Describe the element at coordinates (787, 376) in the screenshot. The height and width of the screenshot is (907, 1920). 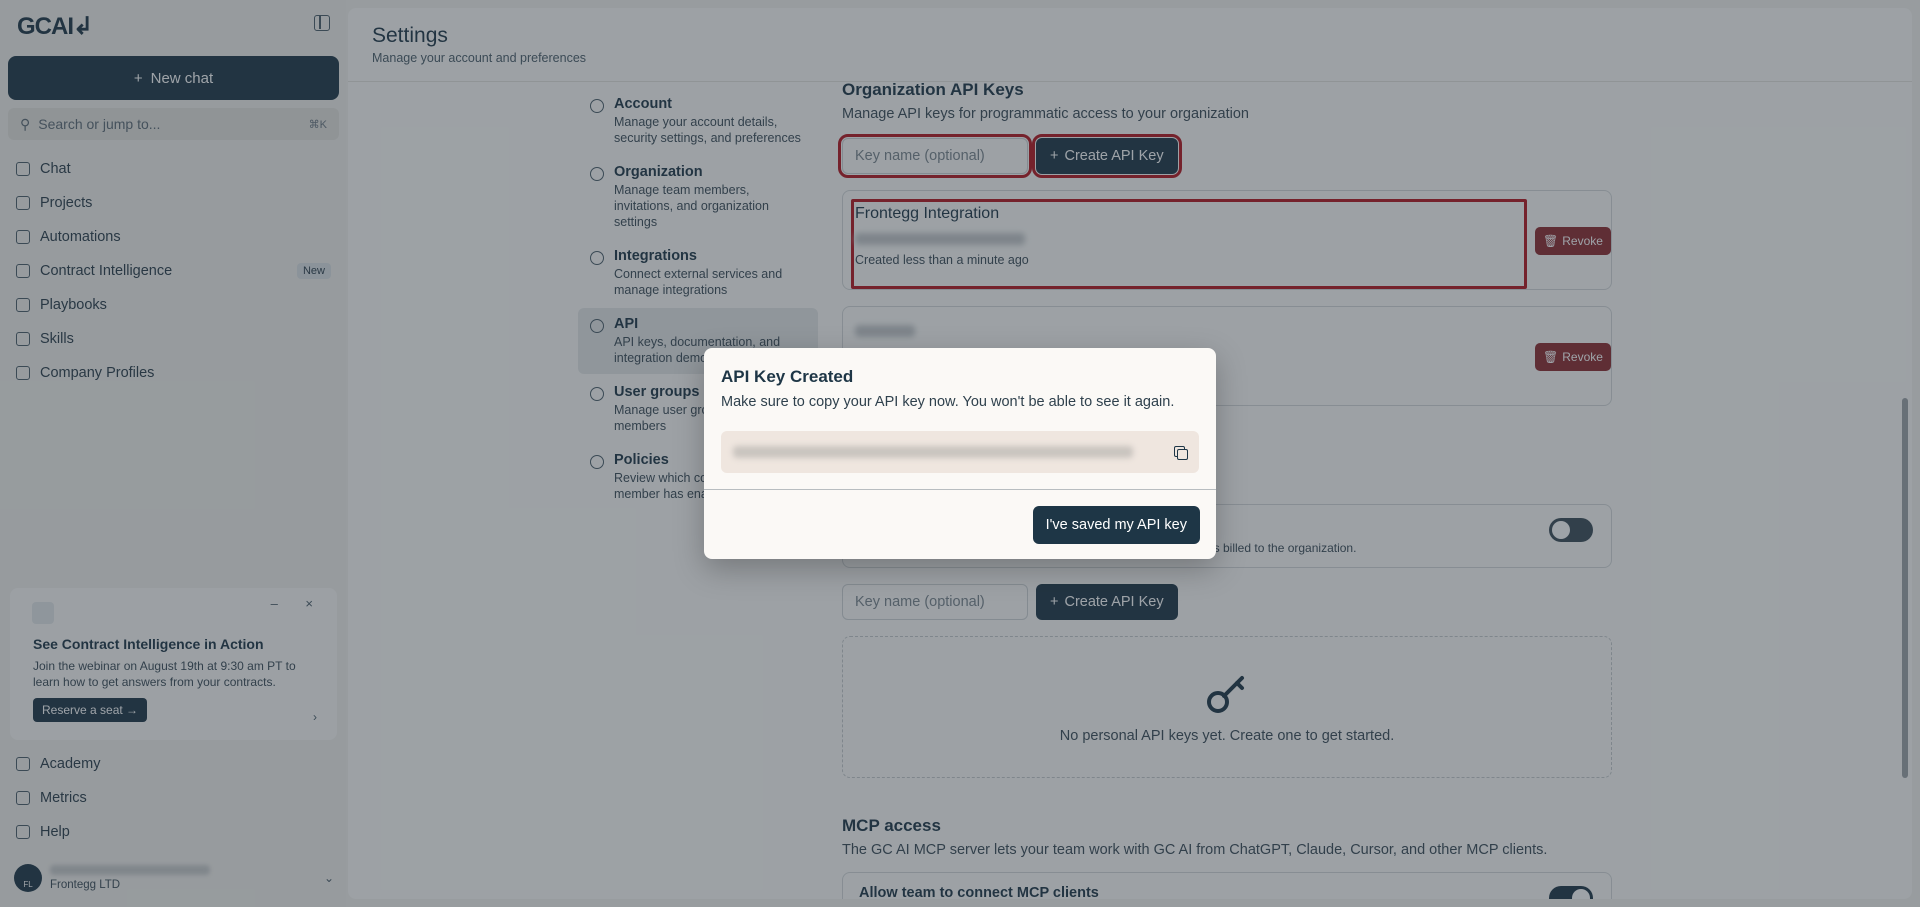
I see `dialog-title: API Key Created` at that location.